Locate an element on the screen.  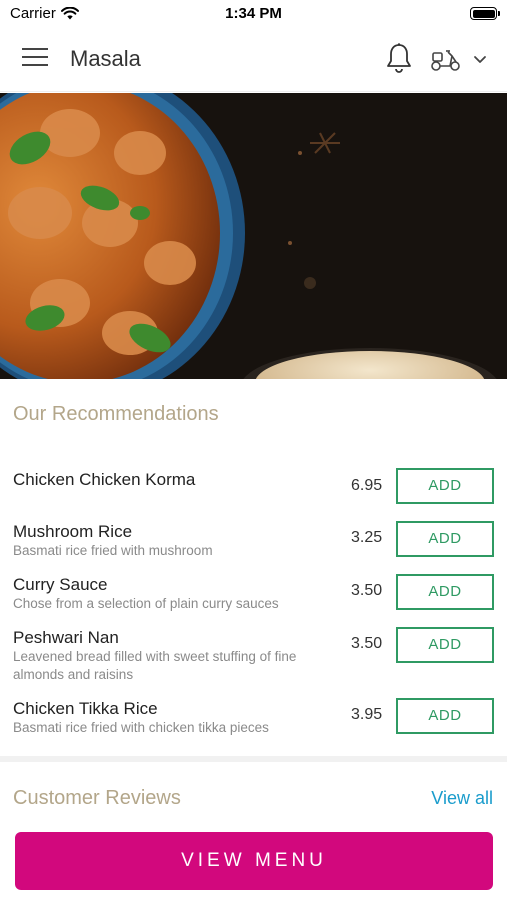
bell-icon is located at coordinates (399, 58).